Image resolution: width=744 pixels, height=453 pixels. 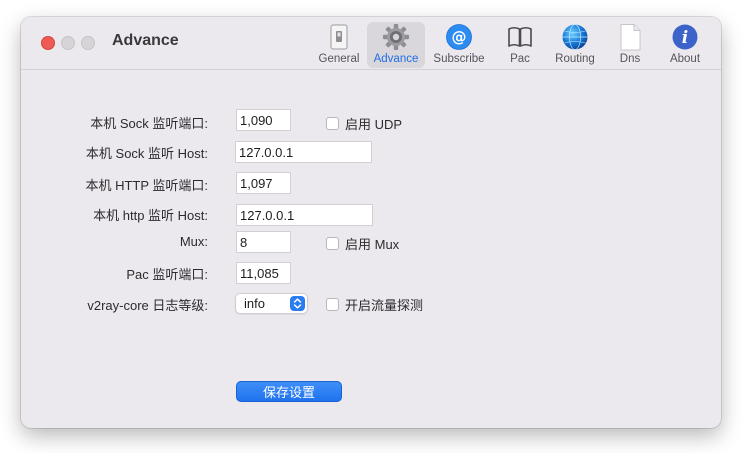 What do you see at coordinates (145, 40) in the screenshot?
I see `window-title: Advance` at bounding box center [145, 40].